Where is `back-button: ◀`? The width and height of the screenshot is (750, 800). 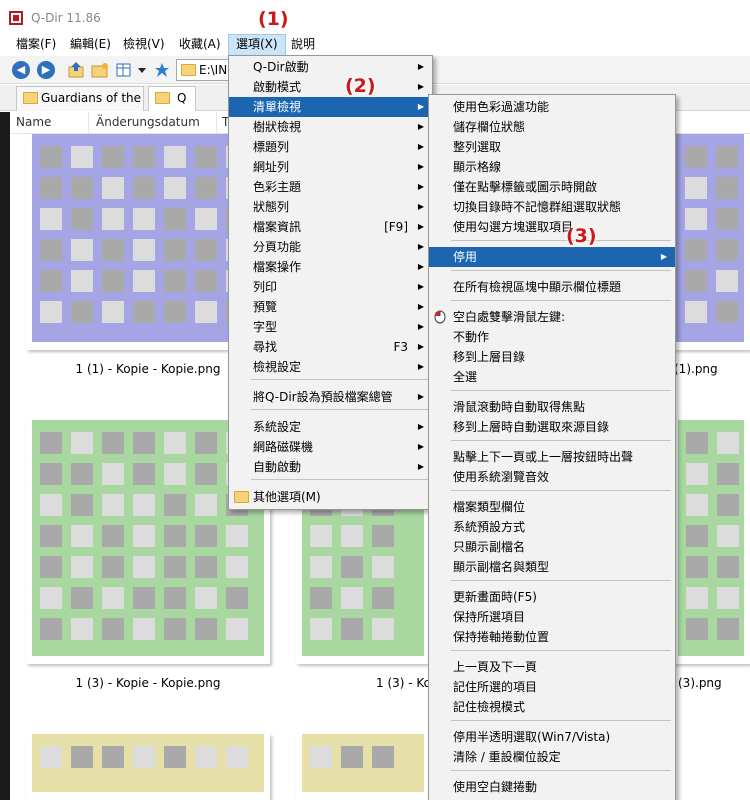 back-button: ◀ is located at coordinates (21, 70).